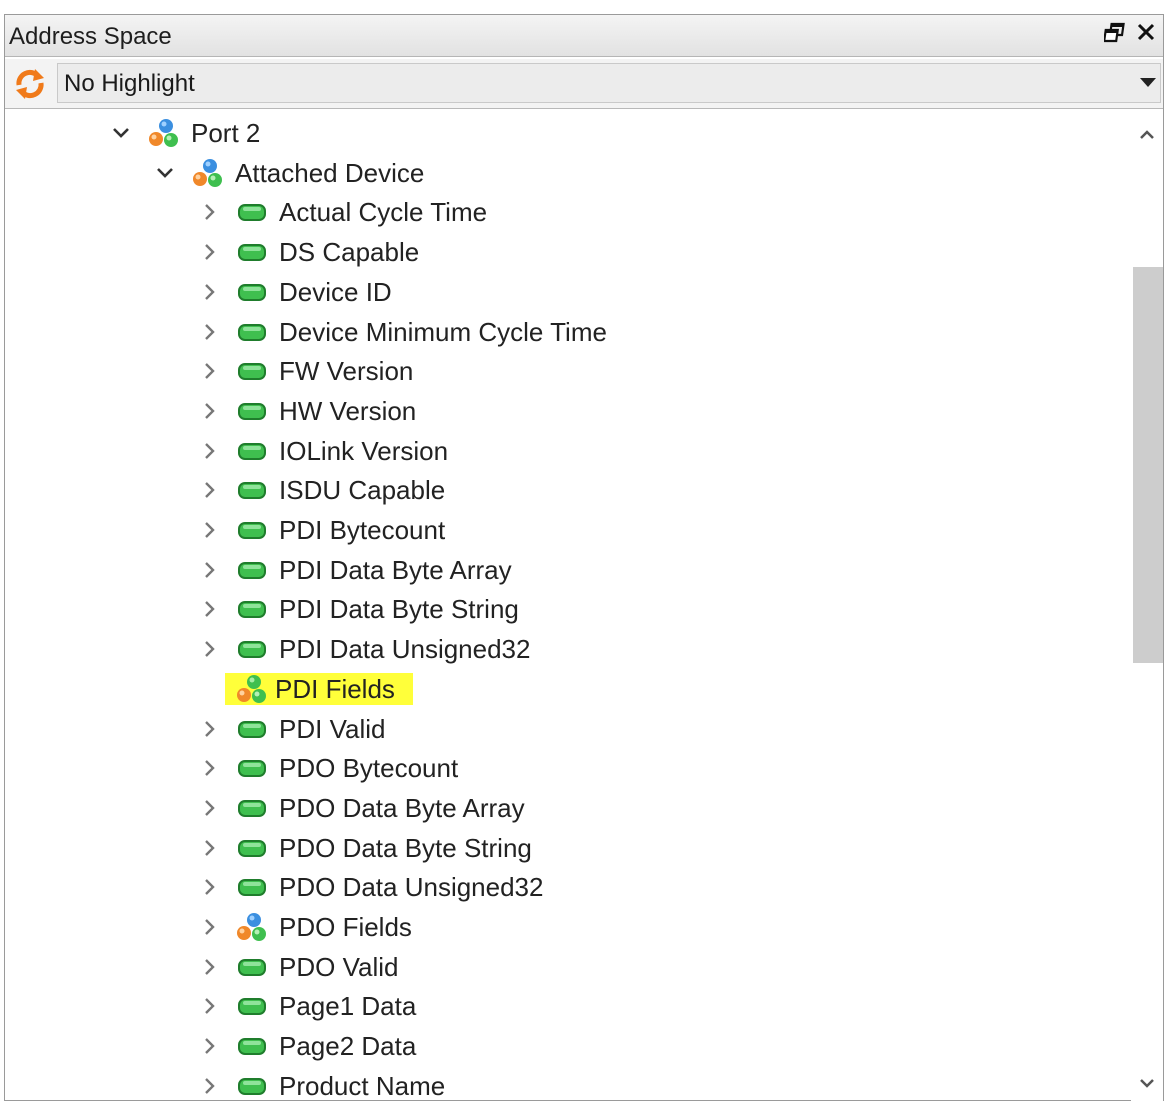  Describe the element at coordinates (335, 291) in the screenshot. I see `tree-node-label: Device ID` at that location.